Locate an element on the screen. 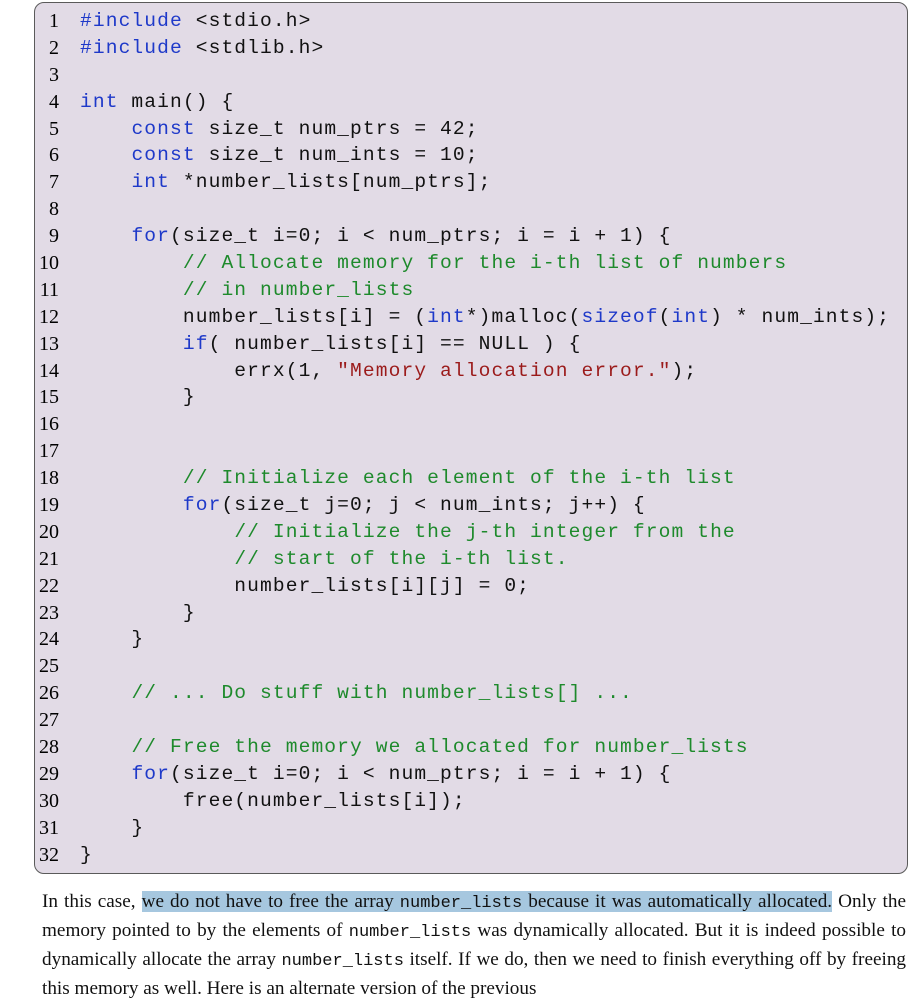  code-line: if( number_lists[i] == NULL ) { is located at coordinates (382, 343).